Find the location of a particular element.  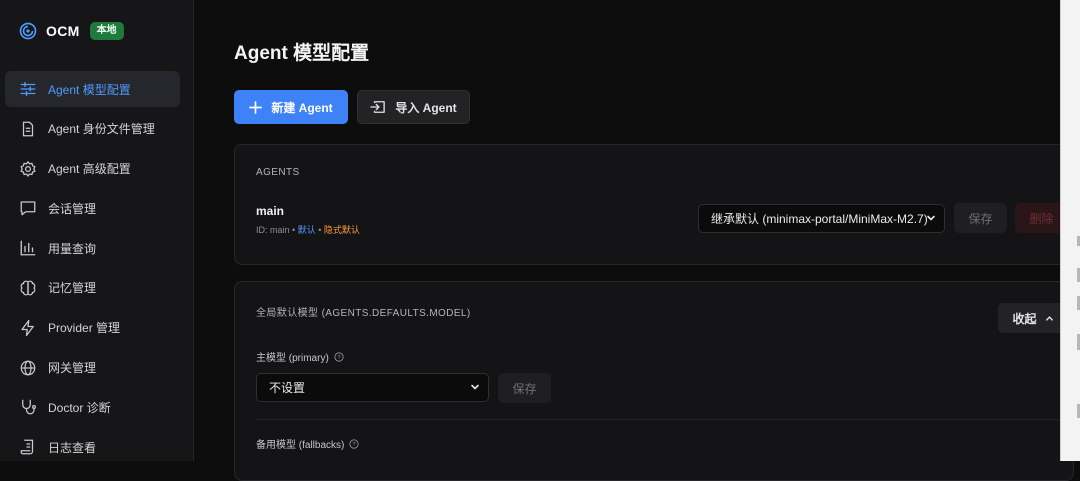

import-icon is located at coordinates (378, 107).